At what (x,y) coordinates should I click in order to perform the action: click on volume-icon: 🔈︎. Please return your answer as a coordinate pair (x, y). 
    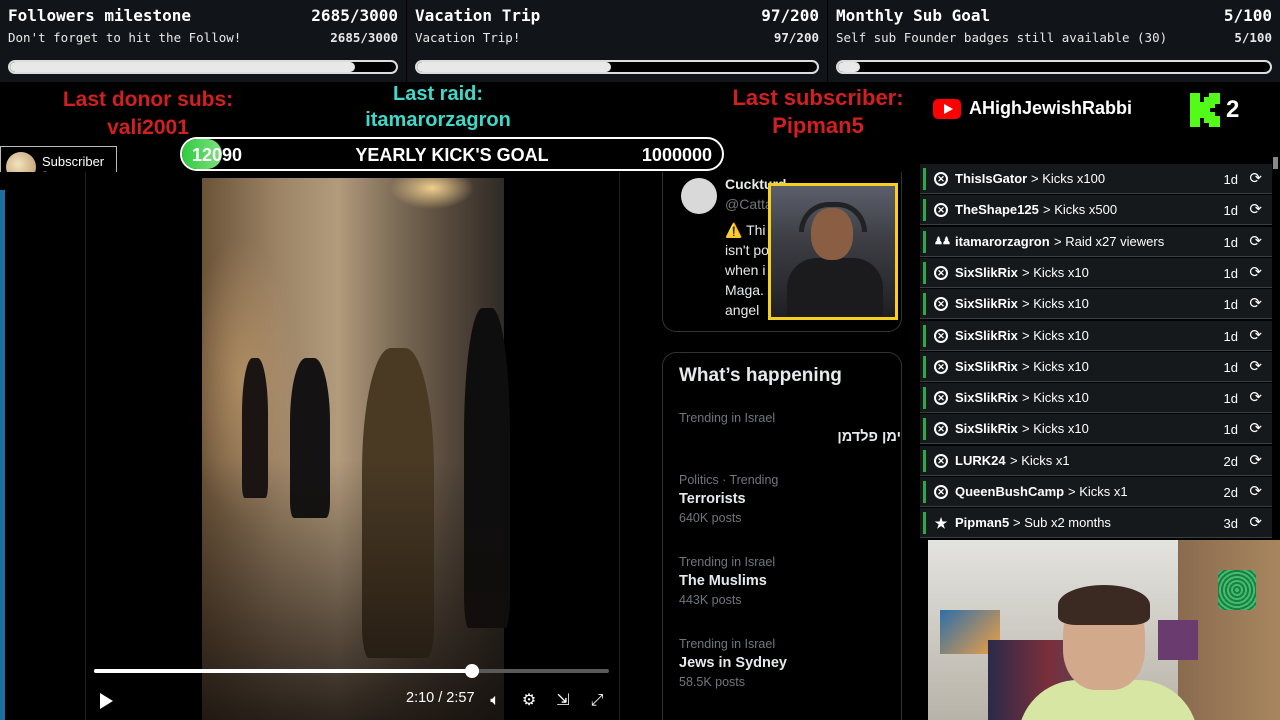
    Looking at the image, I should click on (495, 701).